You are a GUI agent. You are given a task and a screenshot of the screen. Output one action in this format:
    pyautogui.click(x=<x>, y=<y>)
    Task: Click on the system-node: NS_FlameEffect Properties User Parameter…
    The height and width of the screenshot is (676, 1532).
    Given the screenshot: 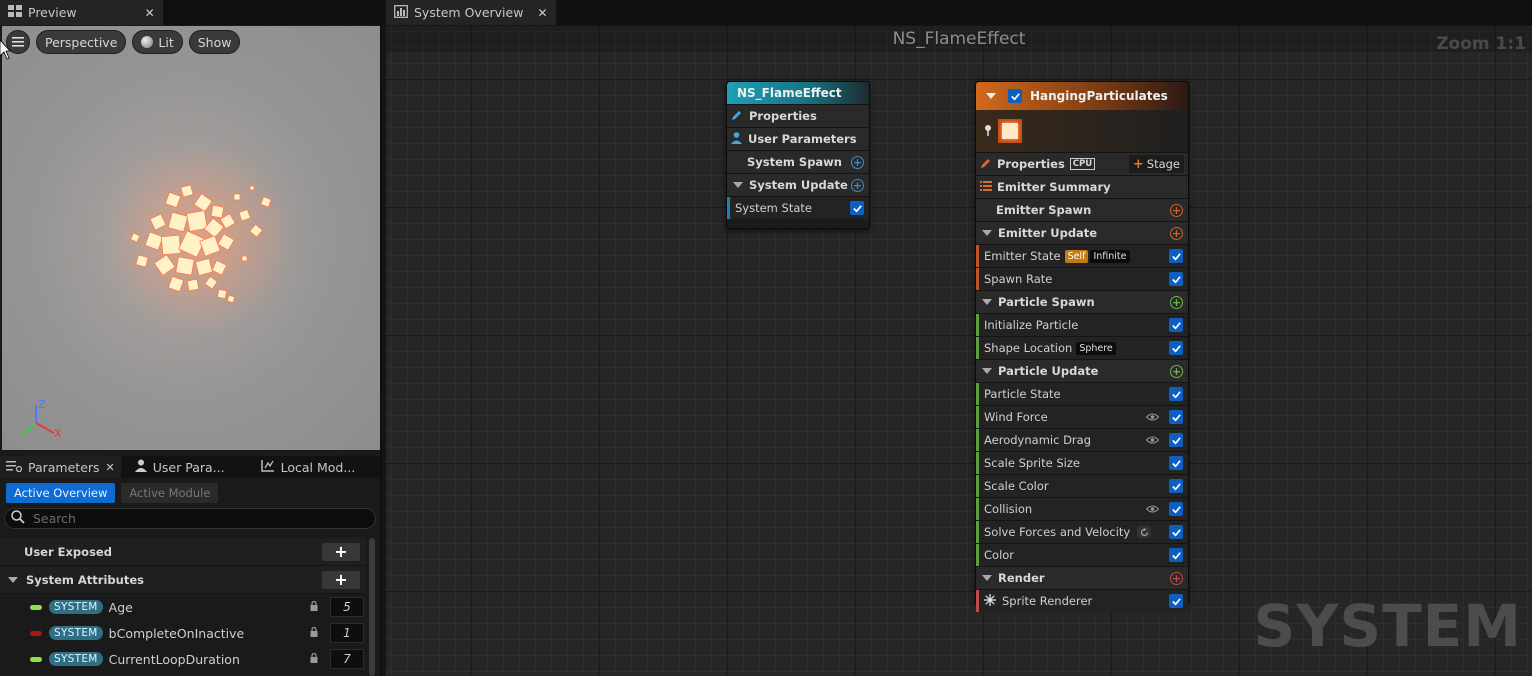 What is the action you would take?
    pyautogui.click(x=798, y=155)
    